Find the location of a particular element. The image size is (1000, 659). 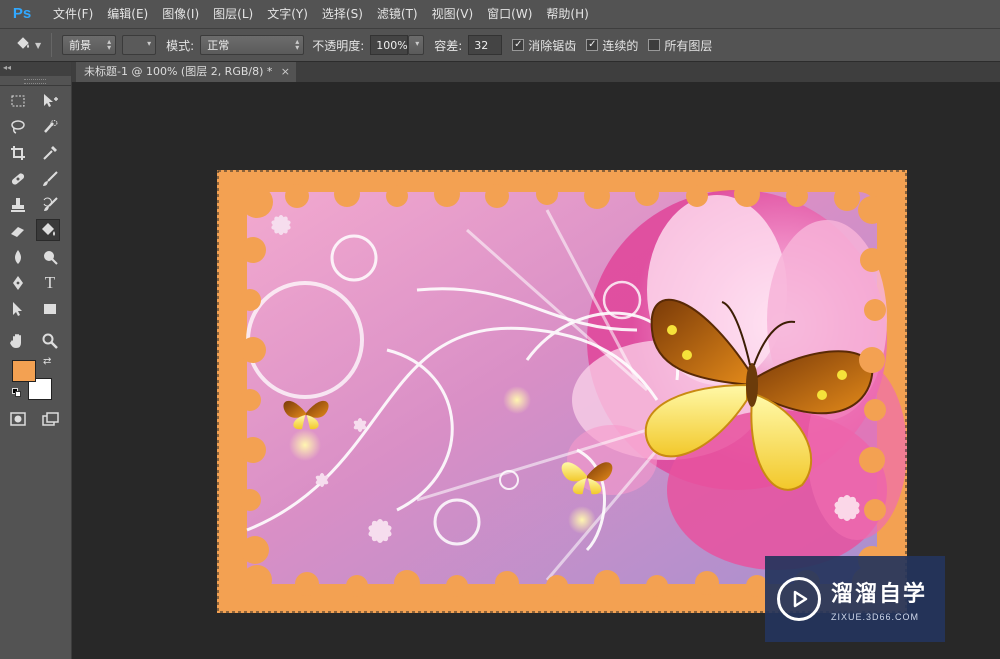

move-icon is located at coordinates (50, 101).